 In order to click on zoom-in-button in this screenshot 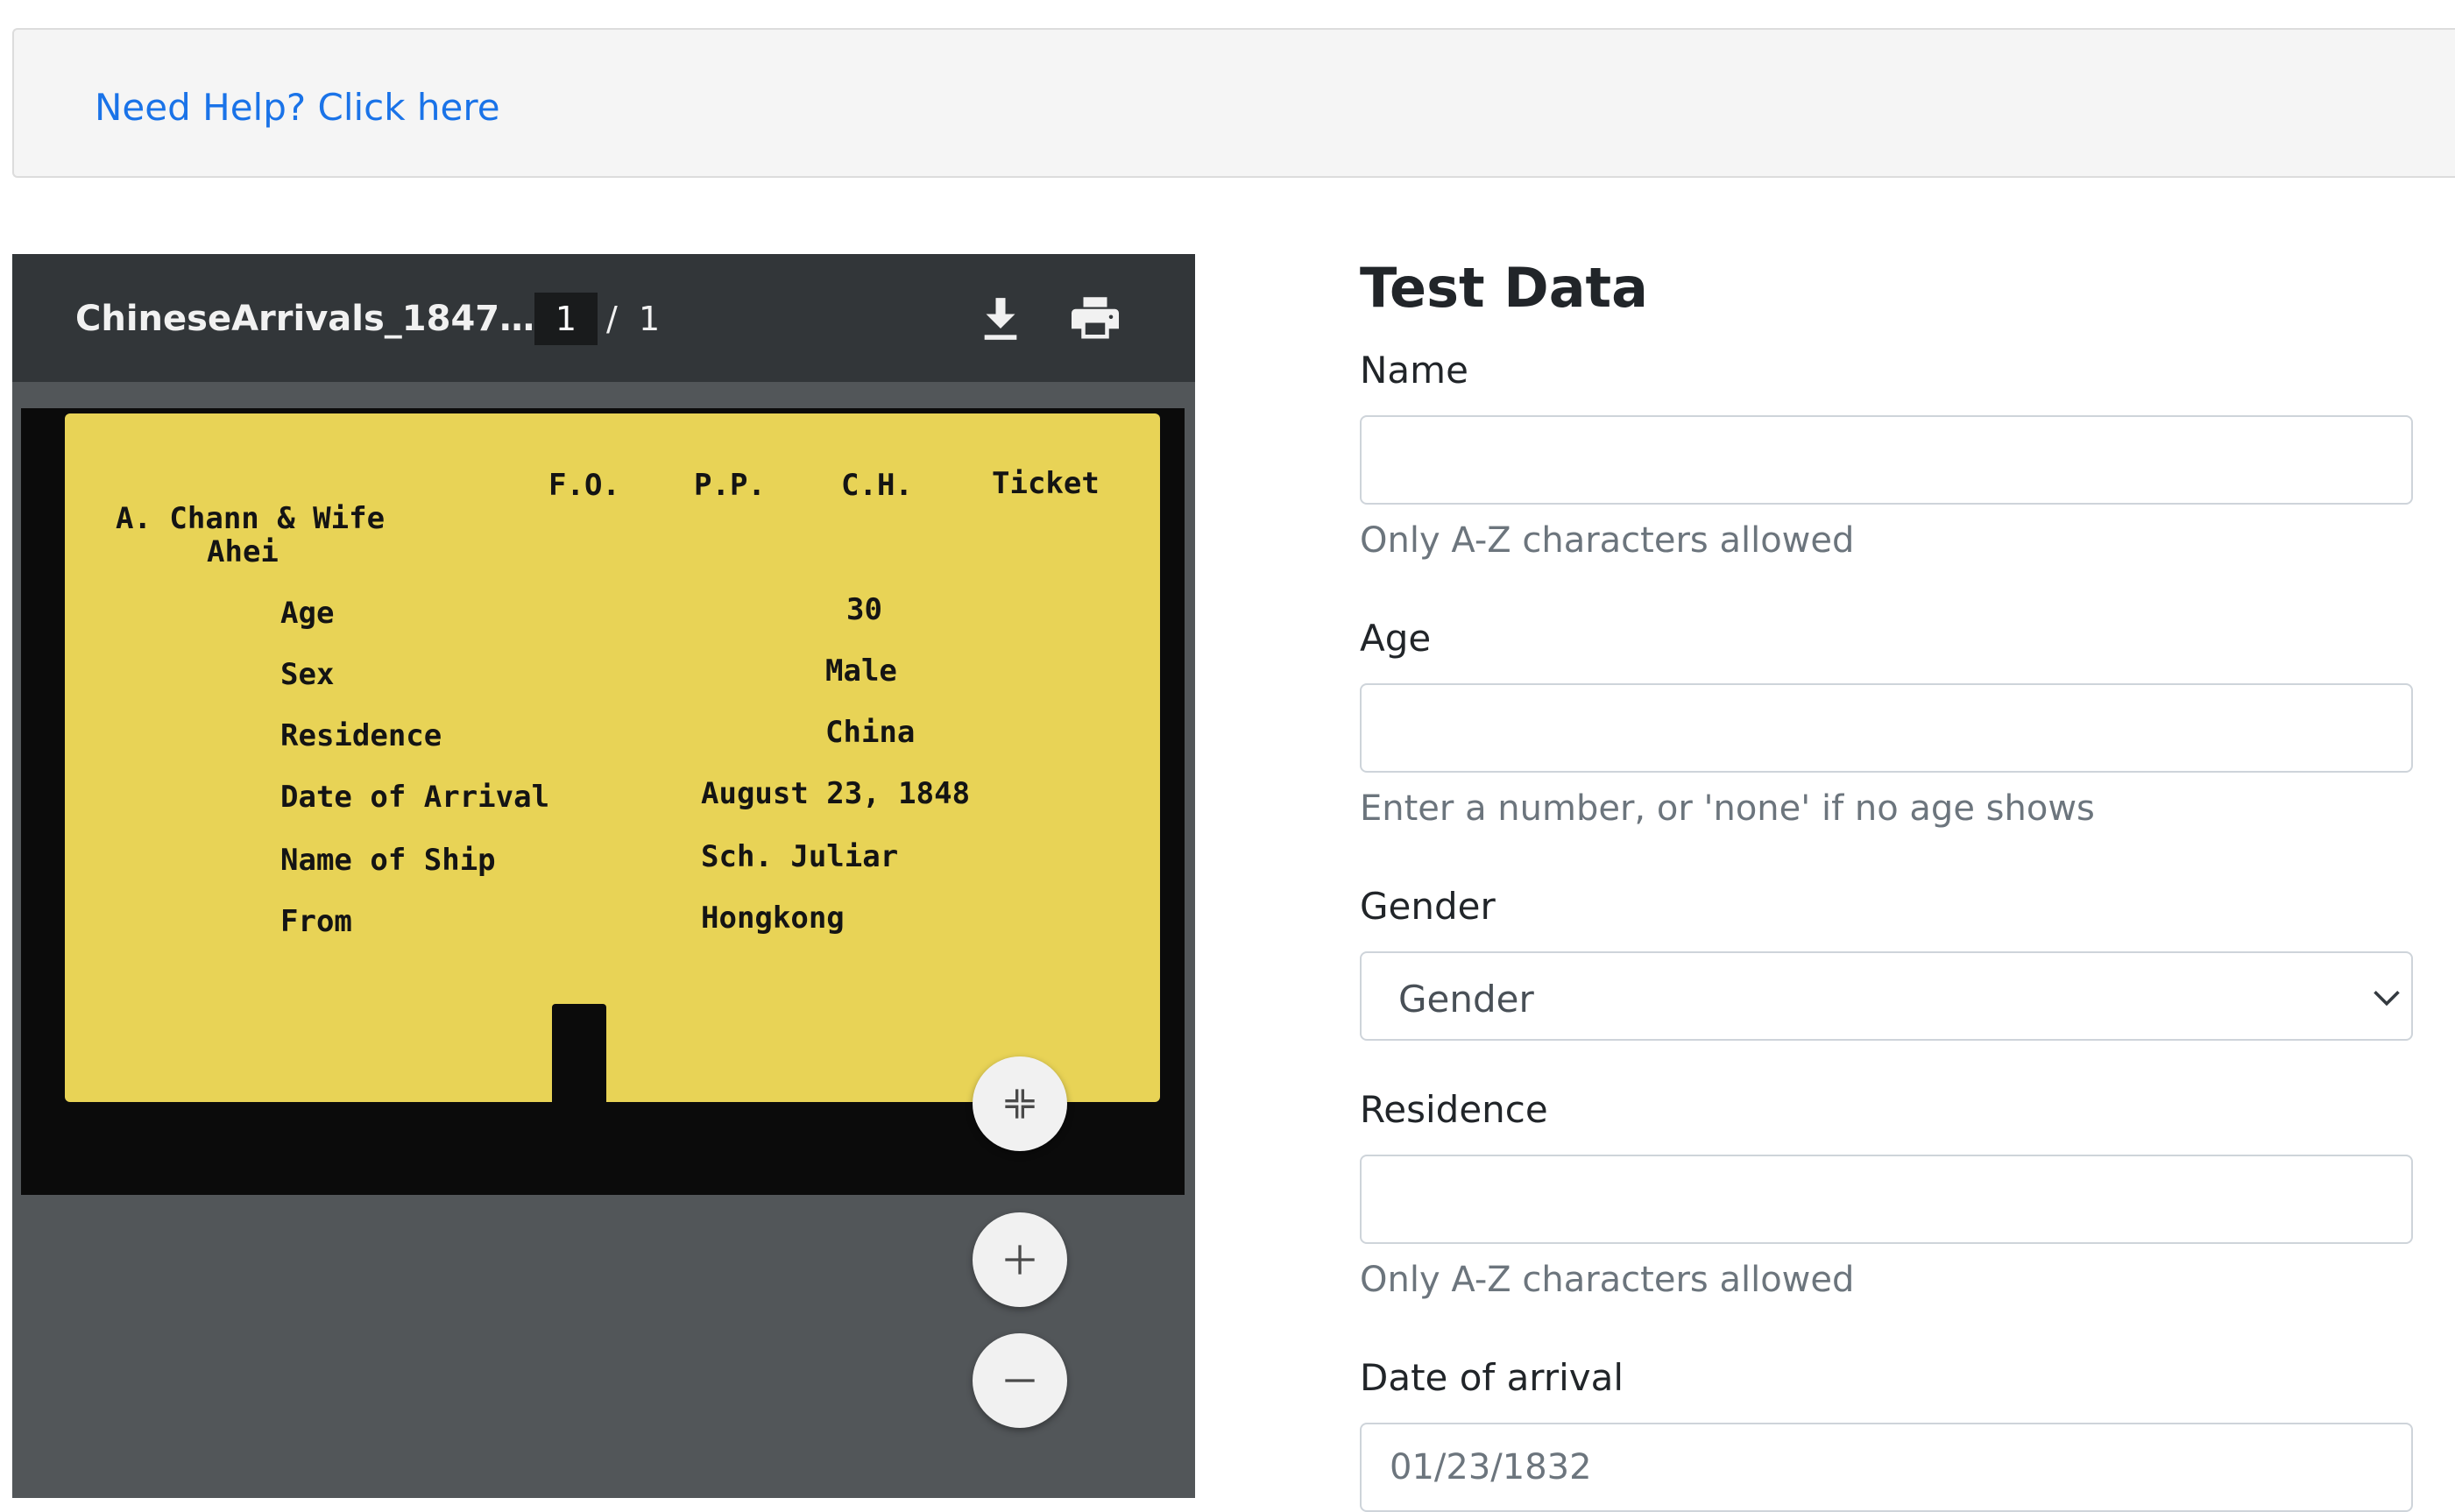, I will do `click(1020, 1259)`.